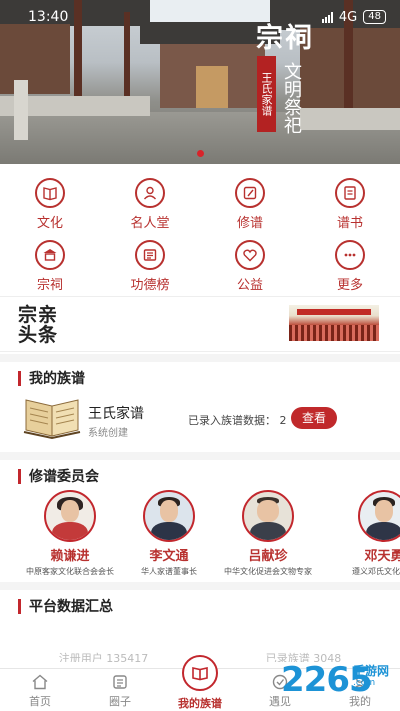  What do you see at coordinates (35, 59) in the screenshot?
I see `banner-wall-left` at bounding box center [35, 59].